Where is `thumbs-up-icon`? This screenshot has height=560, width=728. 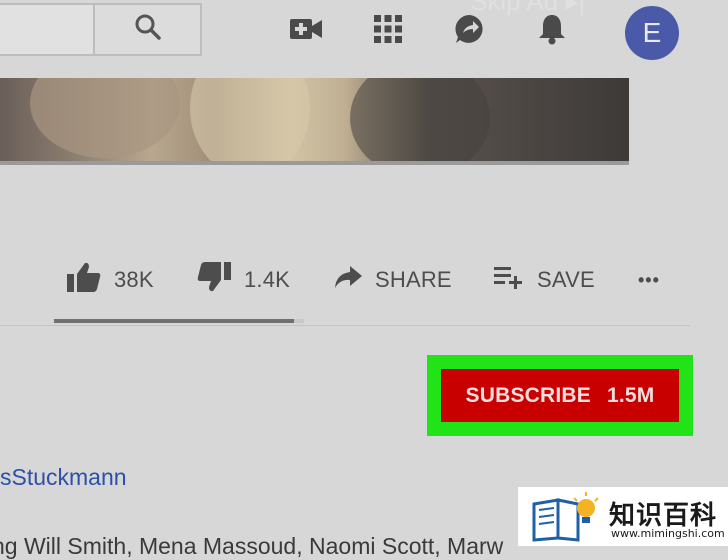 thumbs-up-icon is located at coordinates (84, 280).